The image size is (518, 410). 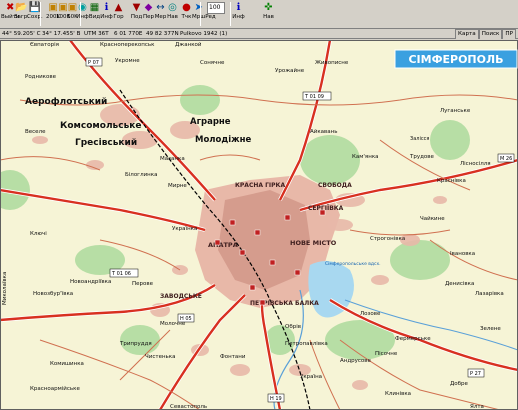 What do you see at coordinates (313, 243) in the screenshot?
I see `place-label: НОВЕ МІСТО` at bounding box center [313, 243].